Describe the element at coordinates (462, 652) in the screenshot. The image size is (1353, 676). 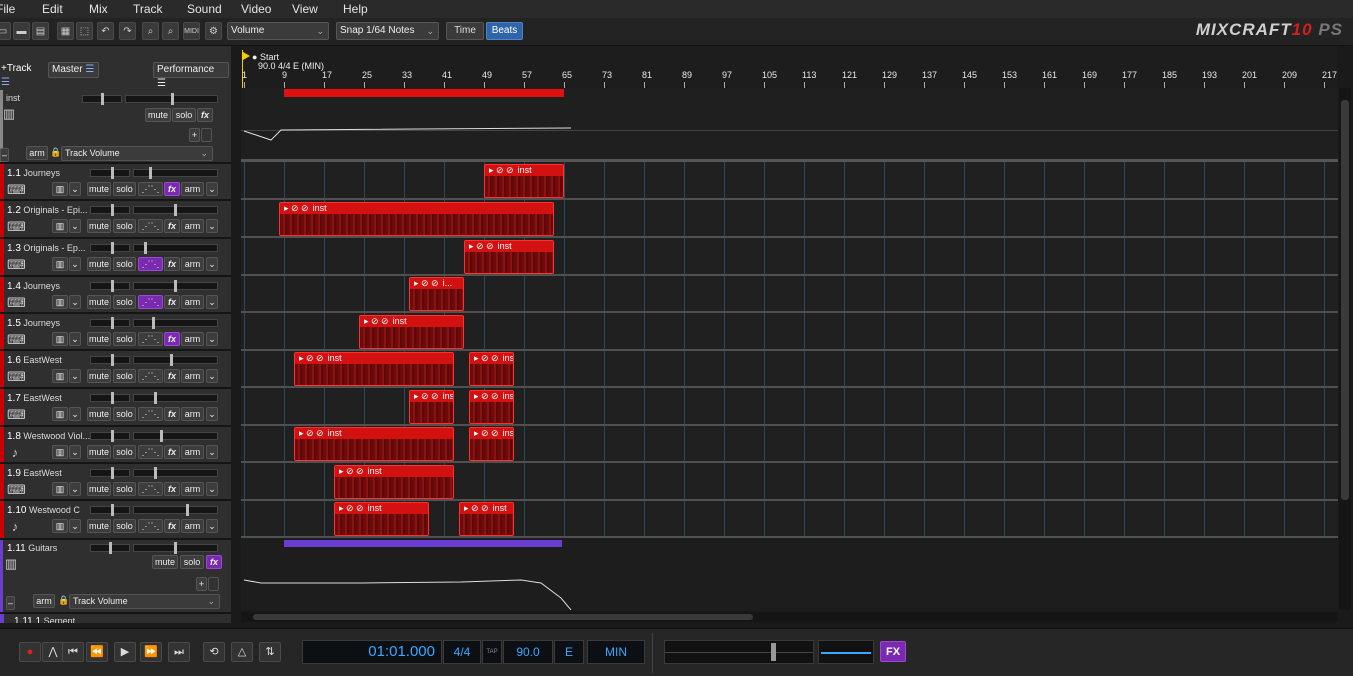
I see `time-signature-display: 4/4` at that location.